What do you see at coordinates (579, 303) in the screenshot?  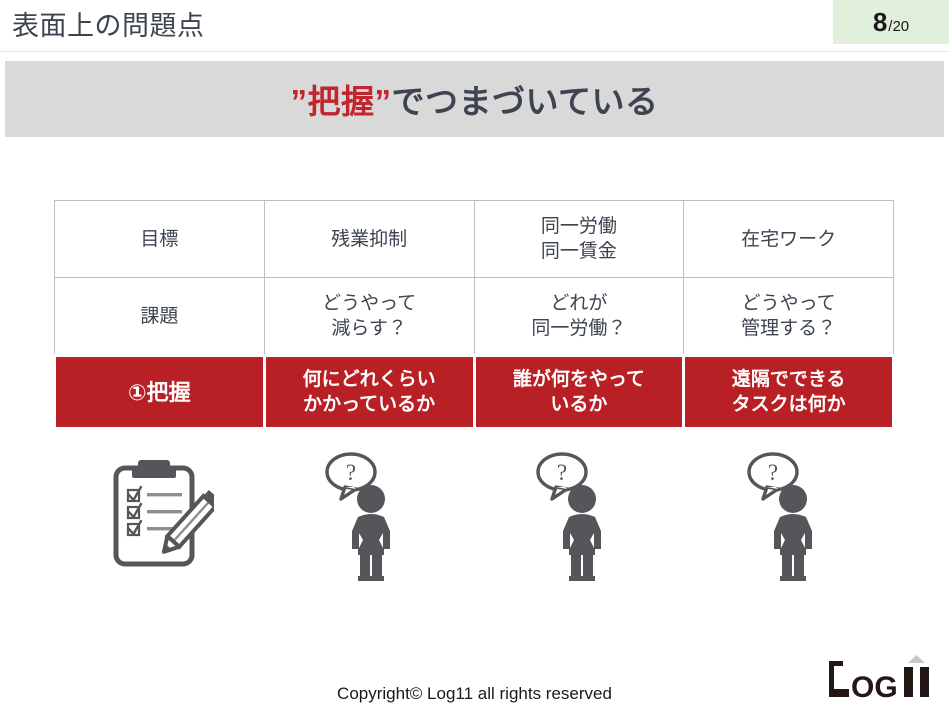 I see `cell-line: どれが` at bounding box center [579, 303].